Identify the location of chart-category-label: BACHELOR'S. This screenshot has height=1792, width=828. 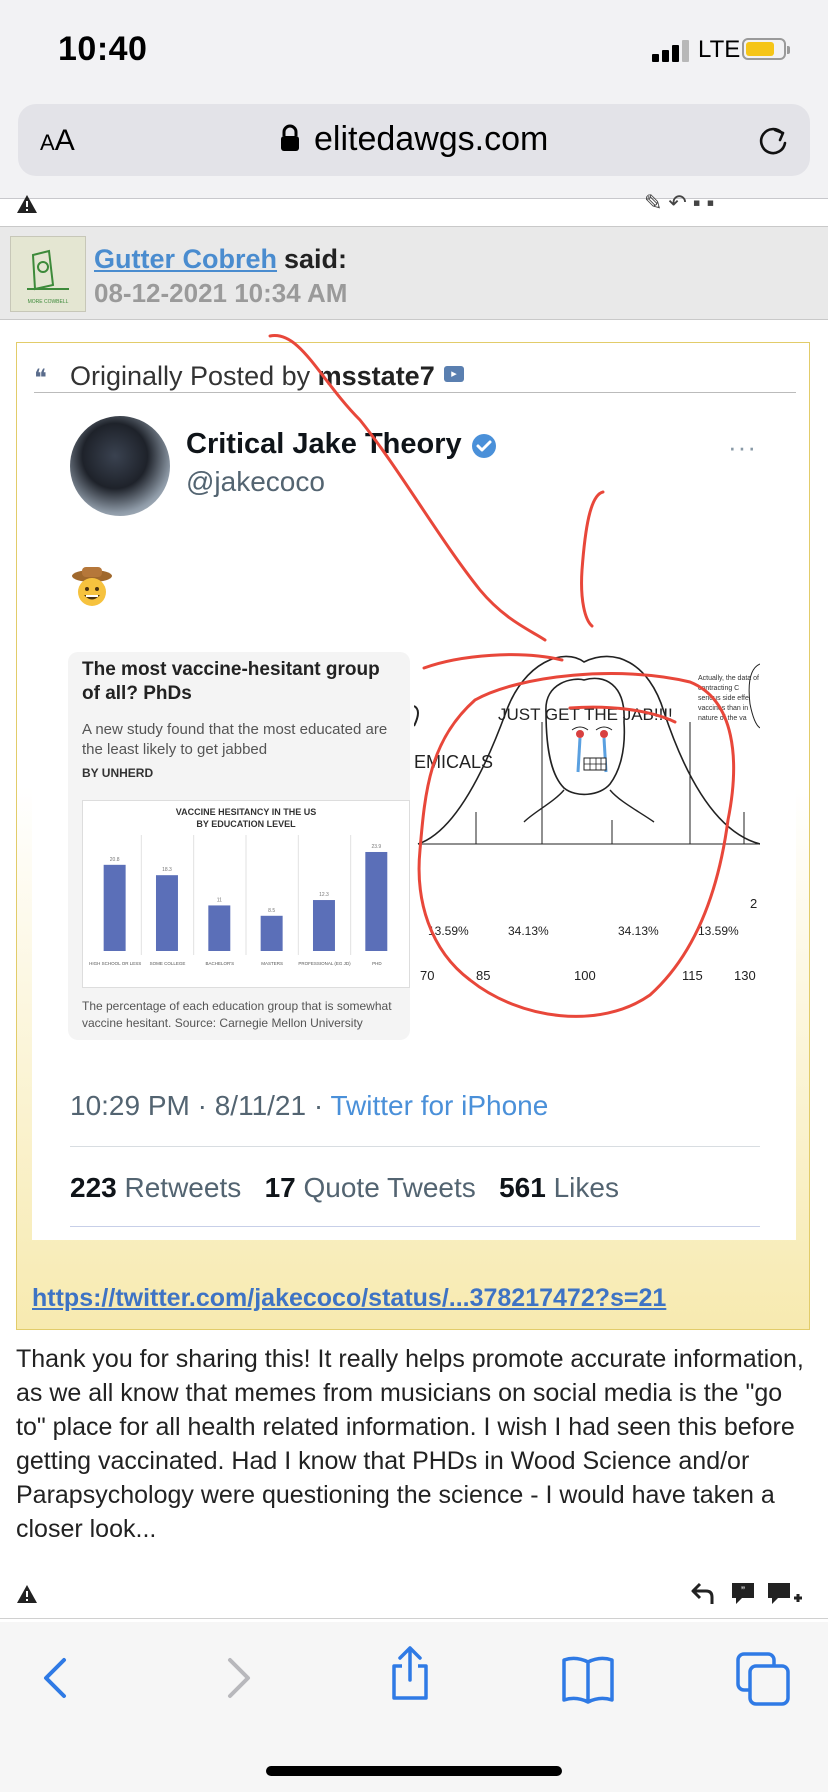
(220, 963).